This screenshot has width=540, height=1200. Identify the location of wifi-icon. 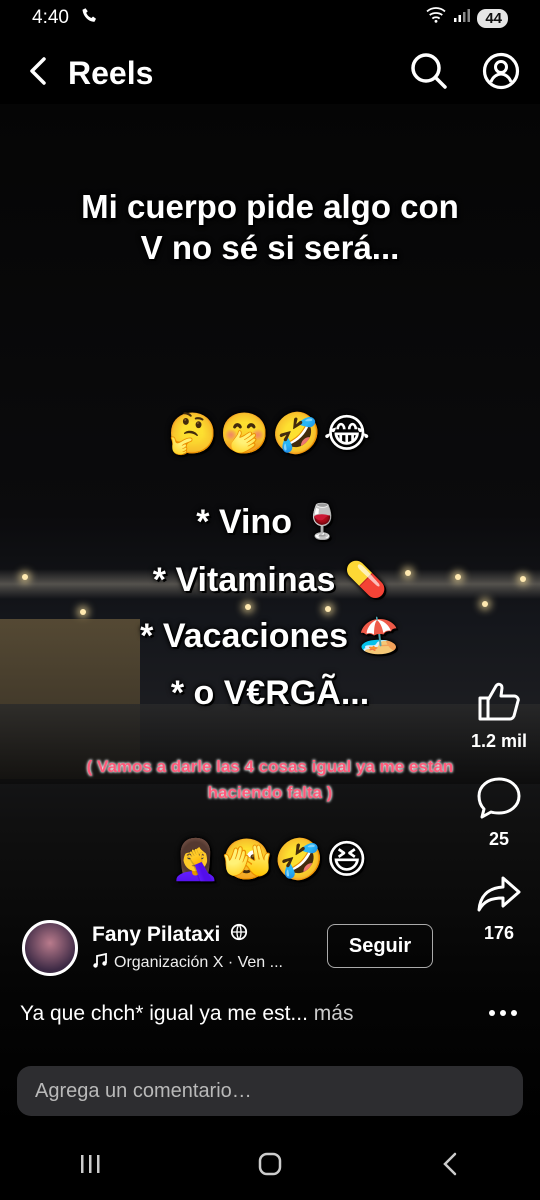
(436, 18).